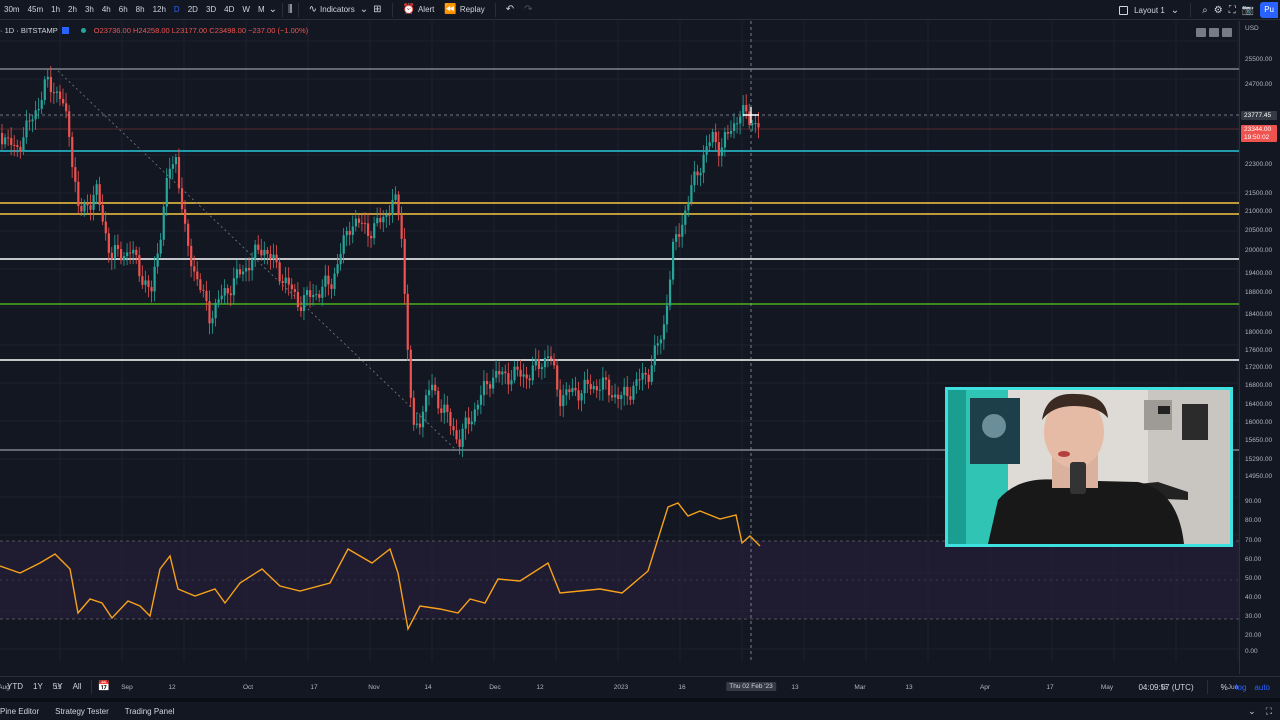 This screenshot has height=720, width=1280. Describe the element at coordinates (1253, 578) in the screenshot. I see `rsi-label: 50.00` at that location.